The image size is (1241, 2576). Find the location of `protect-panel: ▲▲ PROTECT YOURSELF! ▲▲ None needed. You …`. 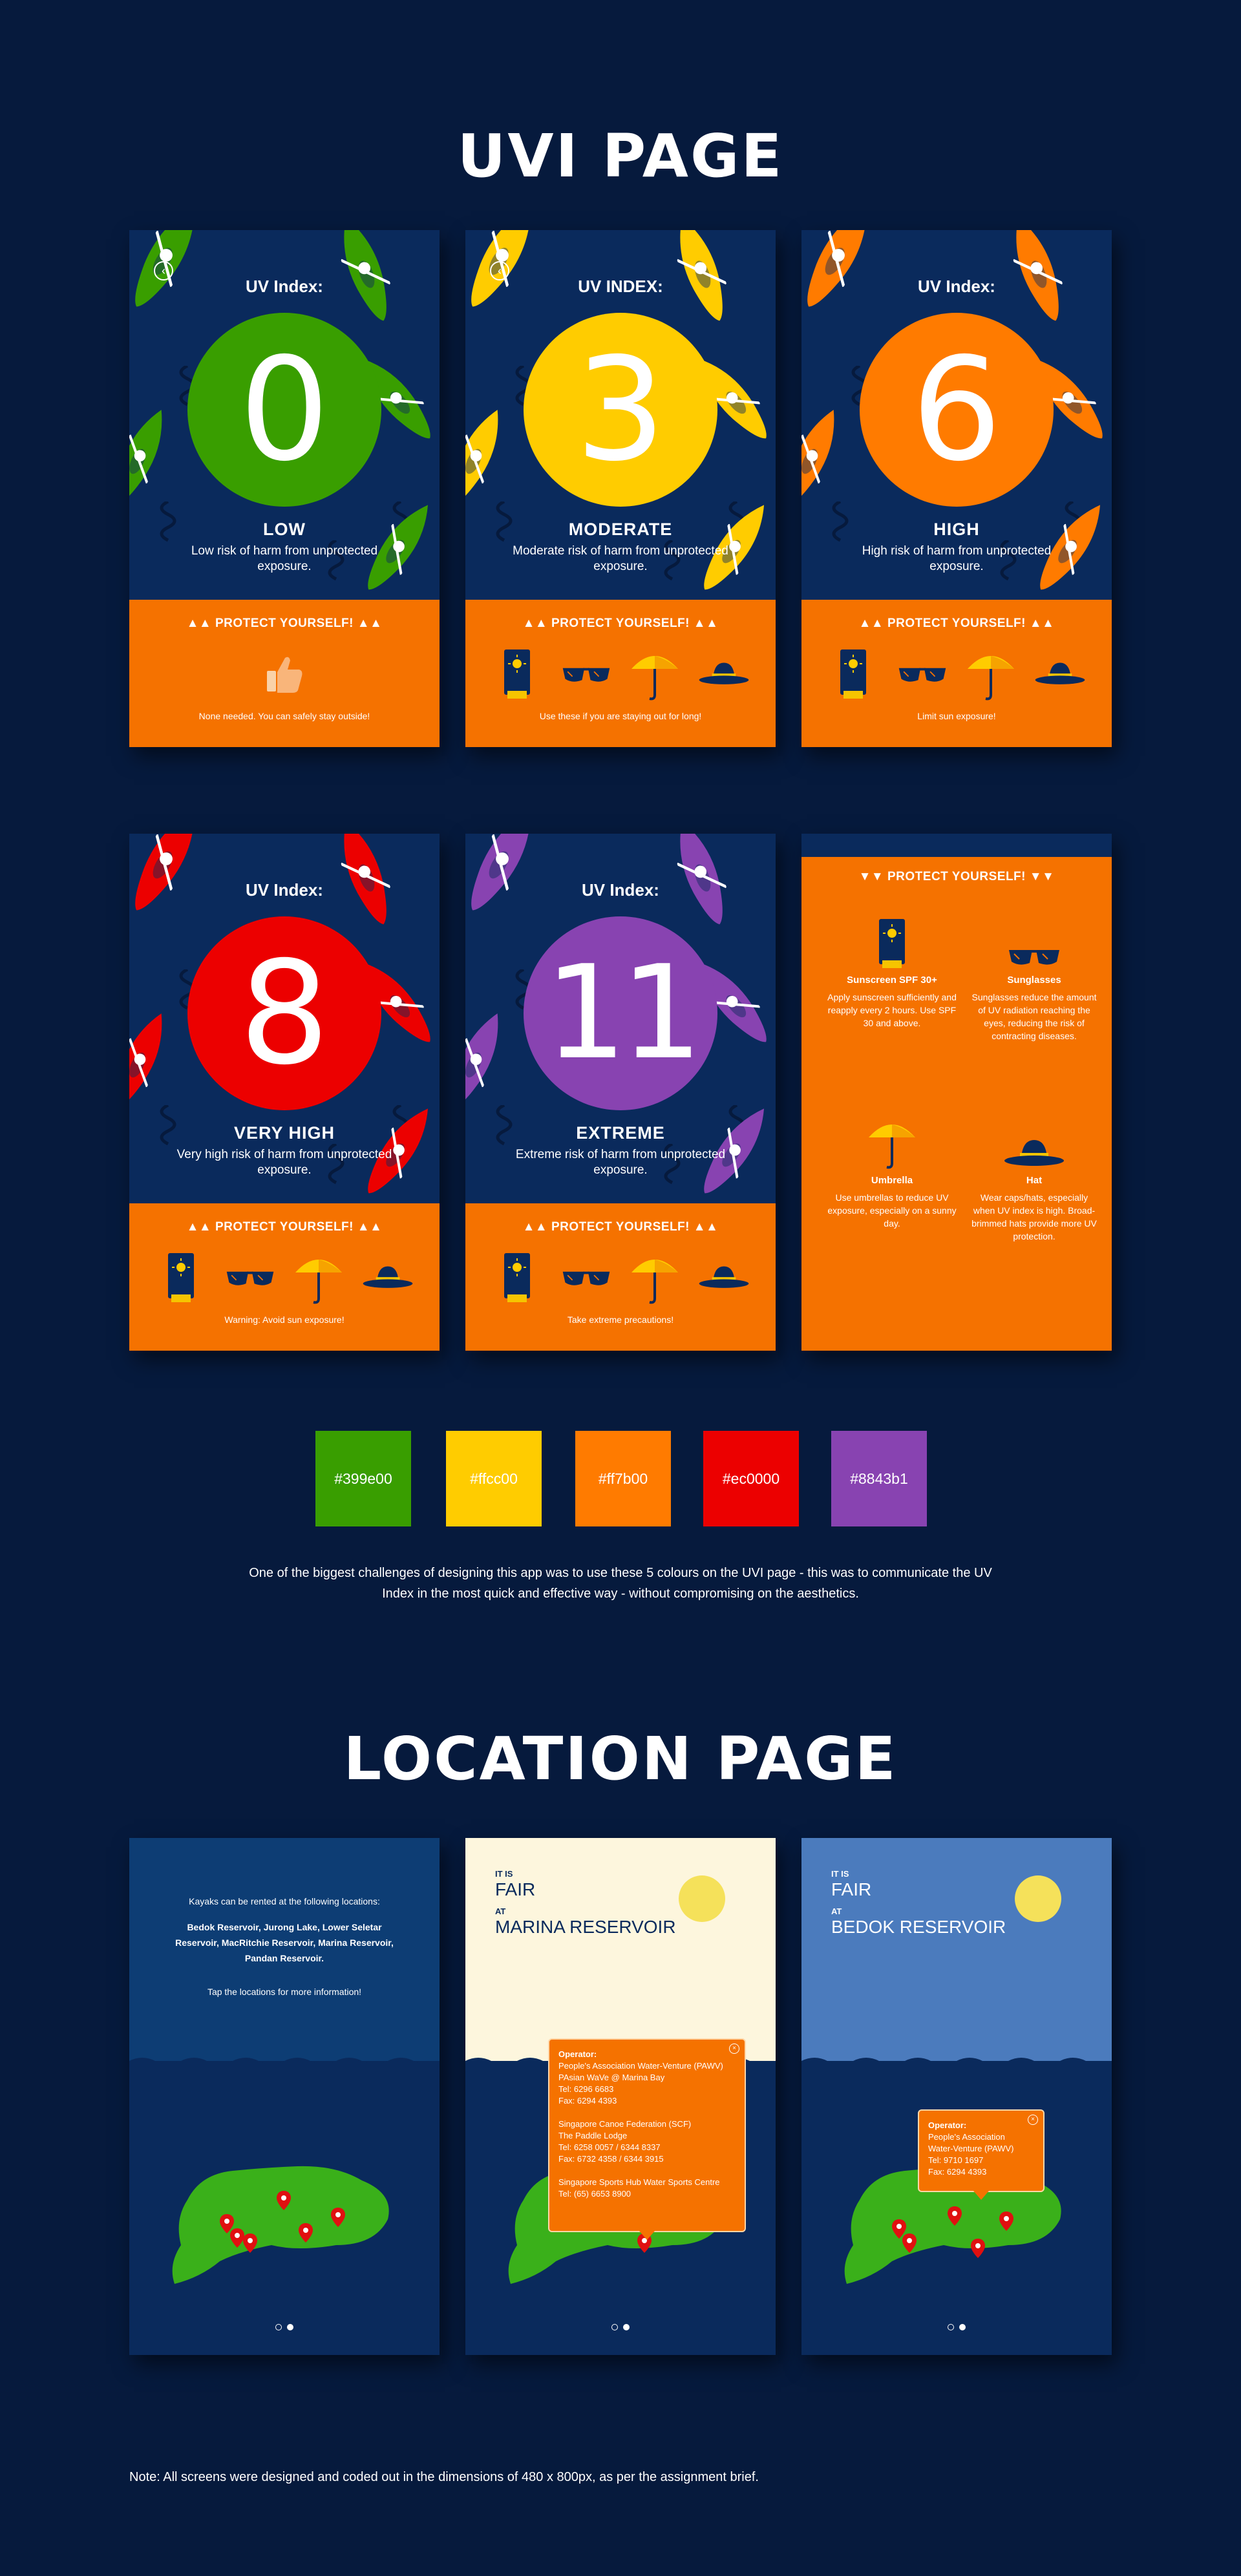

protect-panel: ▲▲ PROTECT YOURSELF! ▲▲ None needed. You … is located at coordinates (284, 673).